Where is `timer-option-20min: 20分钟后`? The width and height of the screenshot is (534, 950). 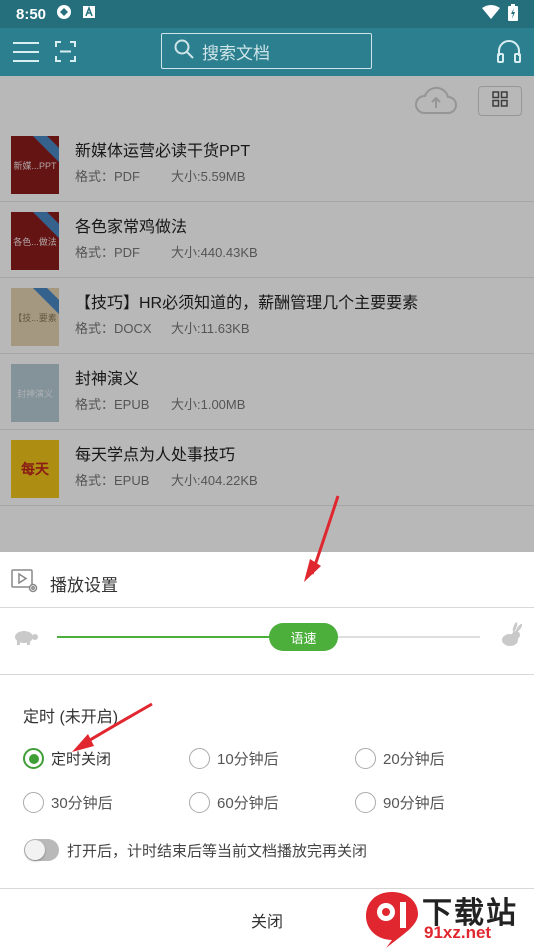 timer-option-20min: 20分钟后 is located at coordinates (400, 758).